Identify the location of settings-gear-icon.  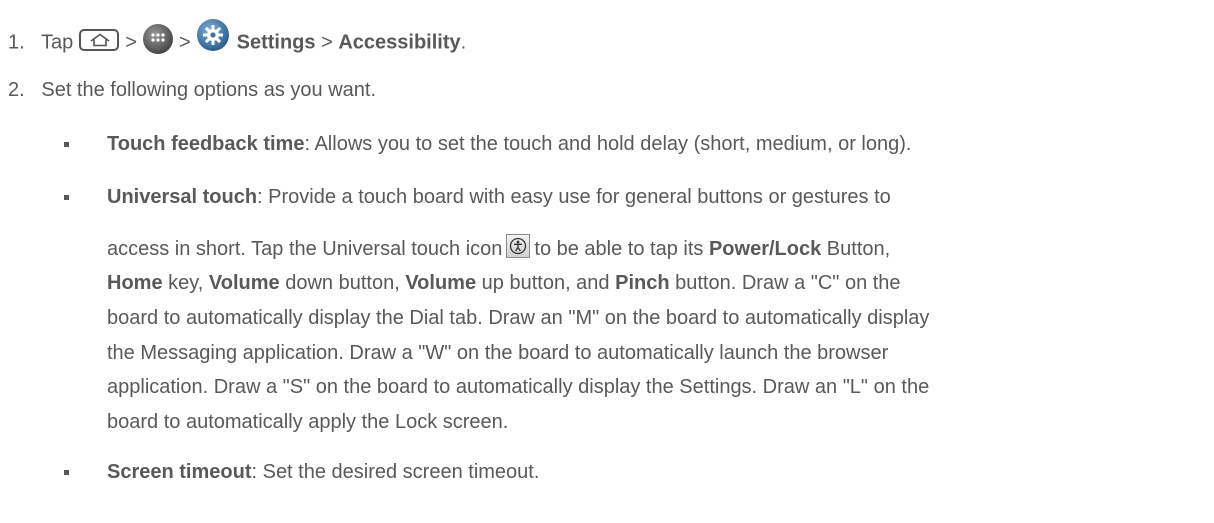
(212, 35).